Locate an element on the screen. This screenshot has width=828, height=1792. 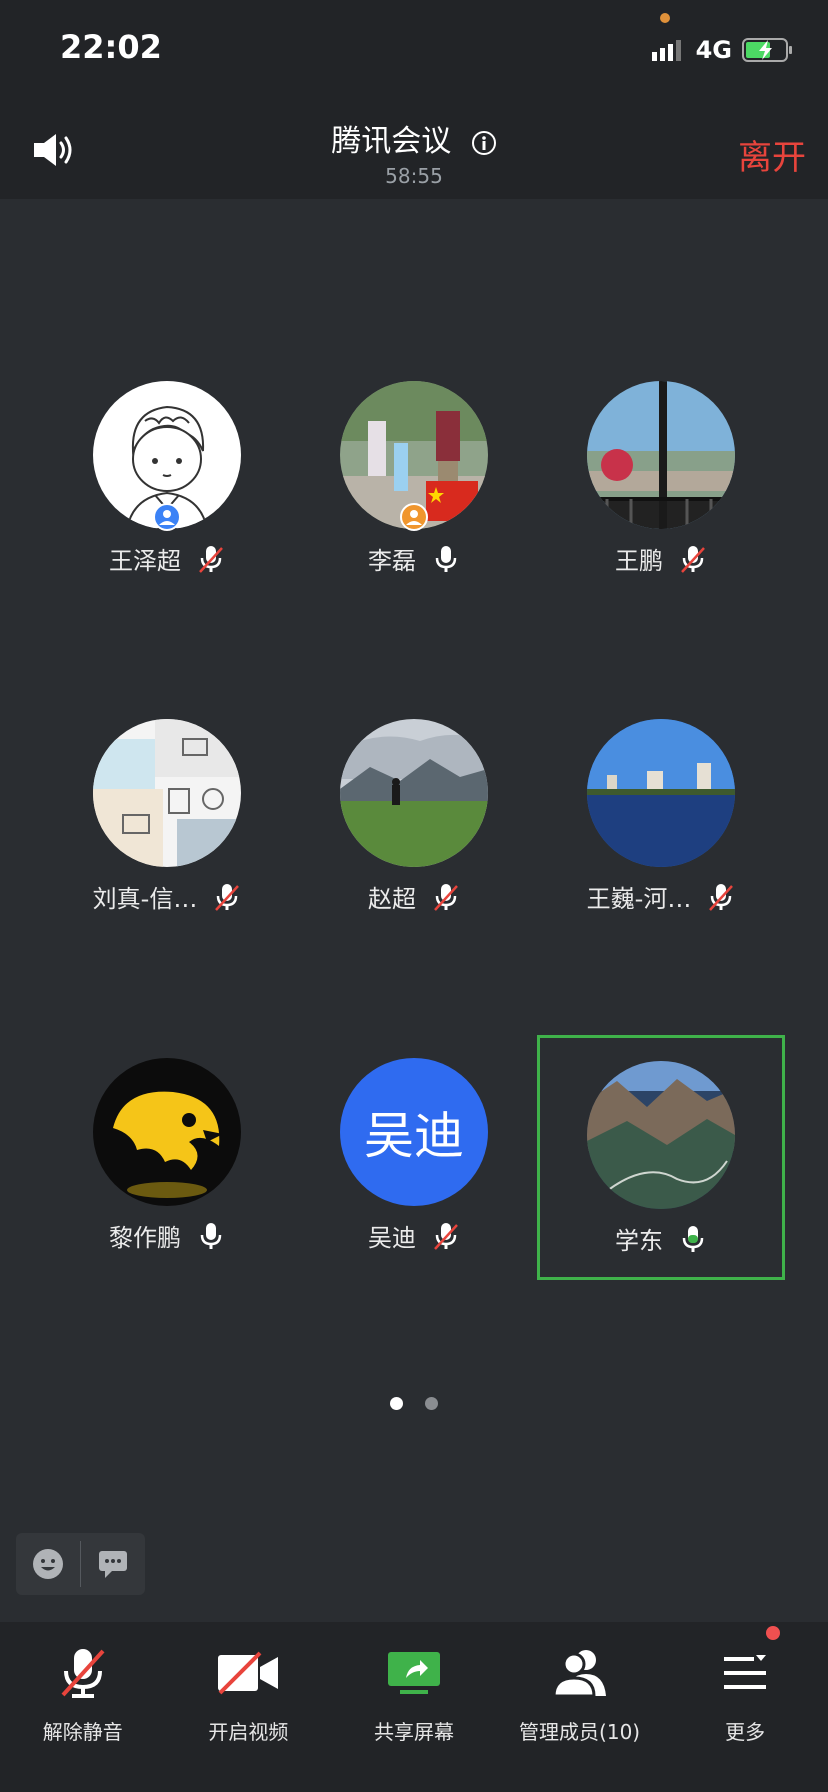
recording-indicator-dot is located at coordinates (665, 18).